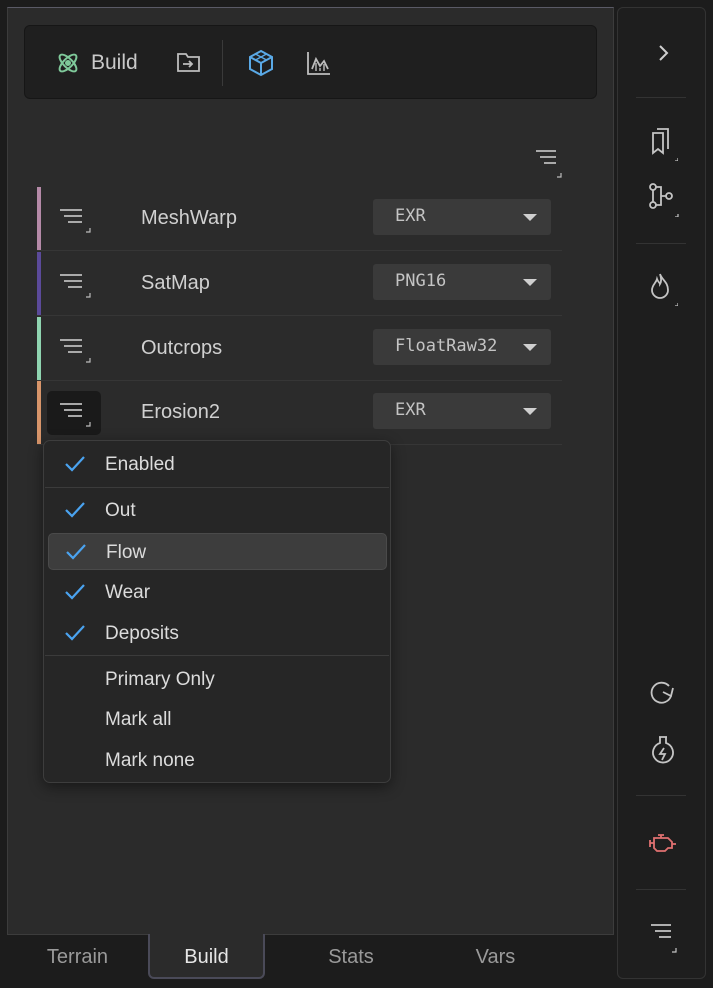 This screenshot has height=988, width=713. I want to click on menu-item-label: Mark none, so click(150, 760).